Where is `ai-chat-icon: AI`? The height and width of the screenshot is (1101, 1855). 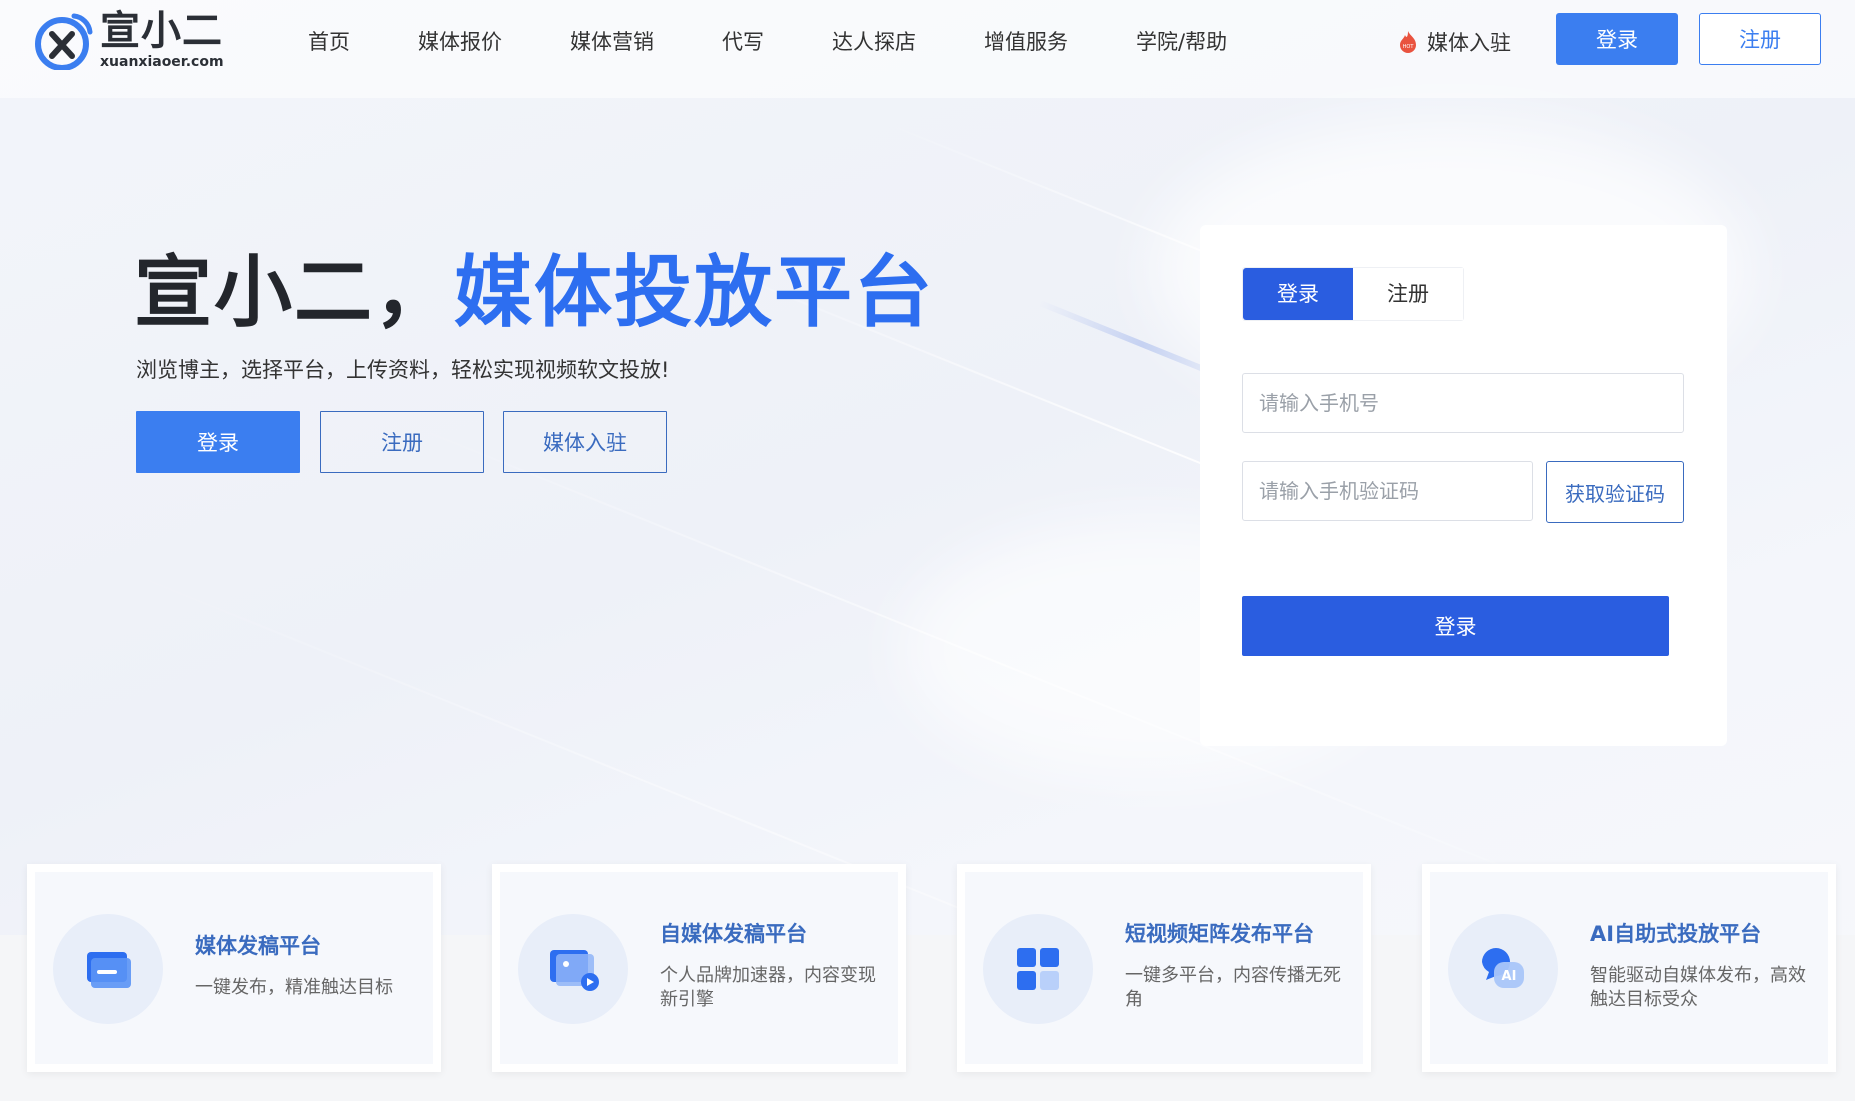
ai-chat-icon: AI is located at coordinates (1503, 969).